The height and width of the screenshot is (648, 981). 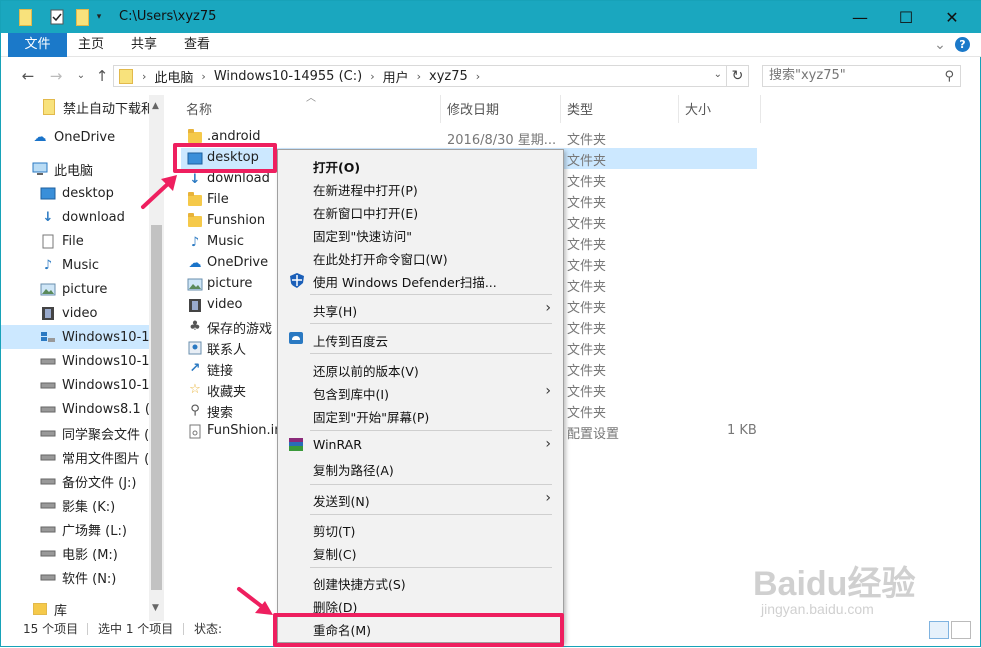 I want to click on nav-item-quick-folder: 禁止自动下载和, so click(x=75, y=107).